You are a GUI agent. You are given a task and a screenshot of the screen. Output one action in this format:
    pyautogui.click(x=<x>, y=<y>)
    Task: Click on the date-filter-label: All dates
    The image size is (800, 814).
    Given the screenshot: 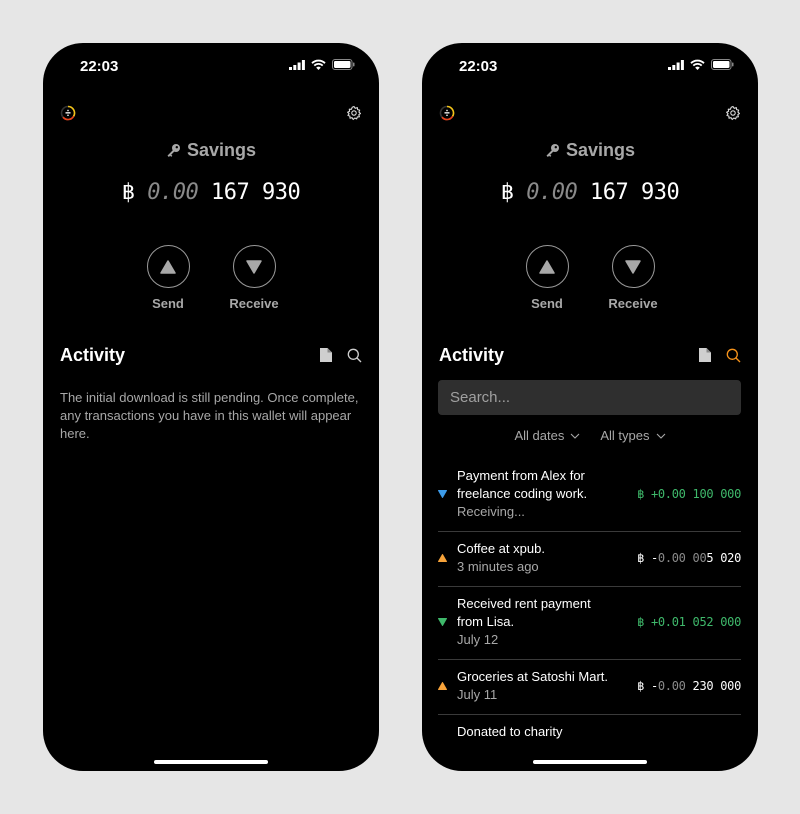 What is the action you would take?
    pyautogui.click(x=539, y=435)
    